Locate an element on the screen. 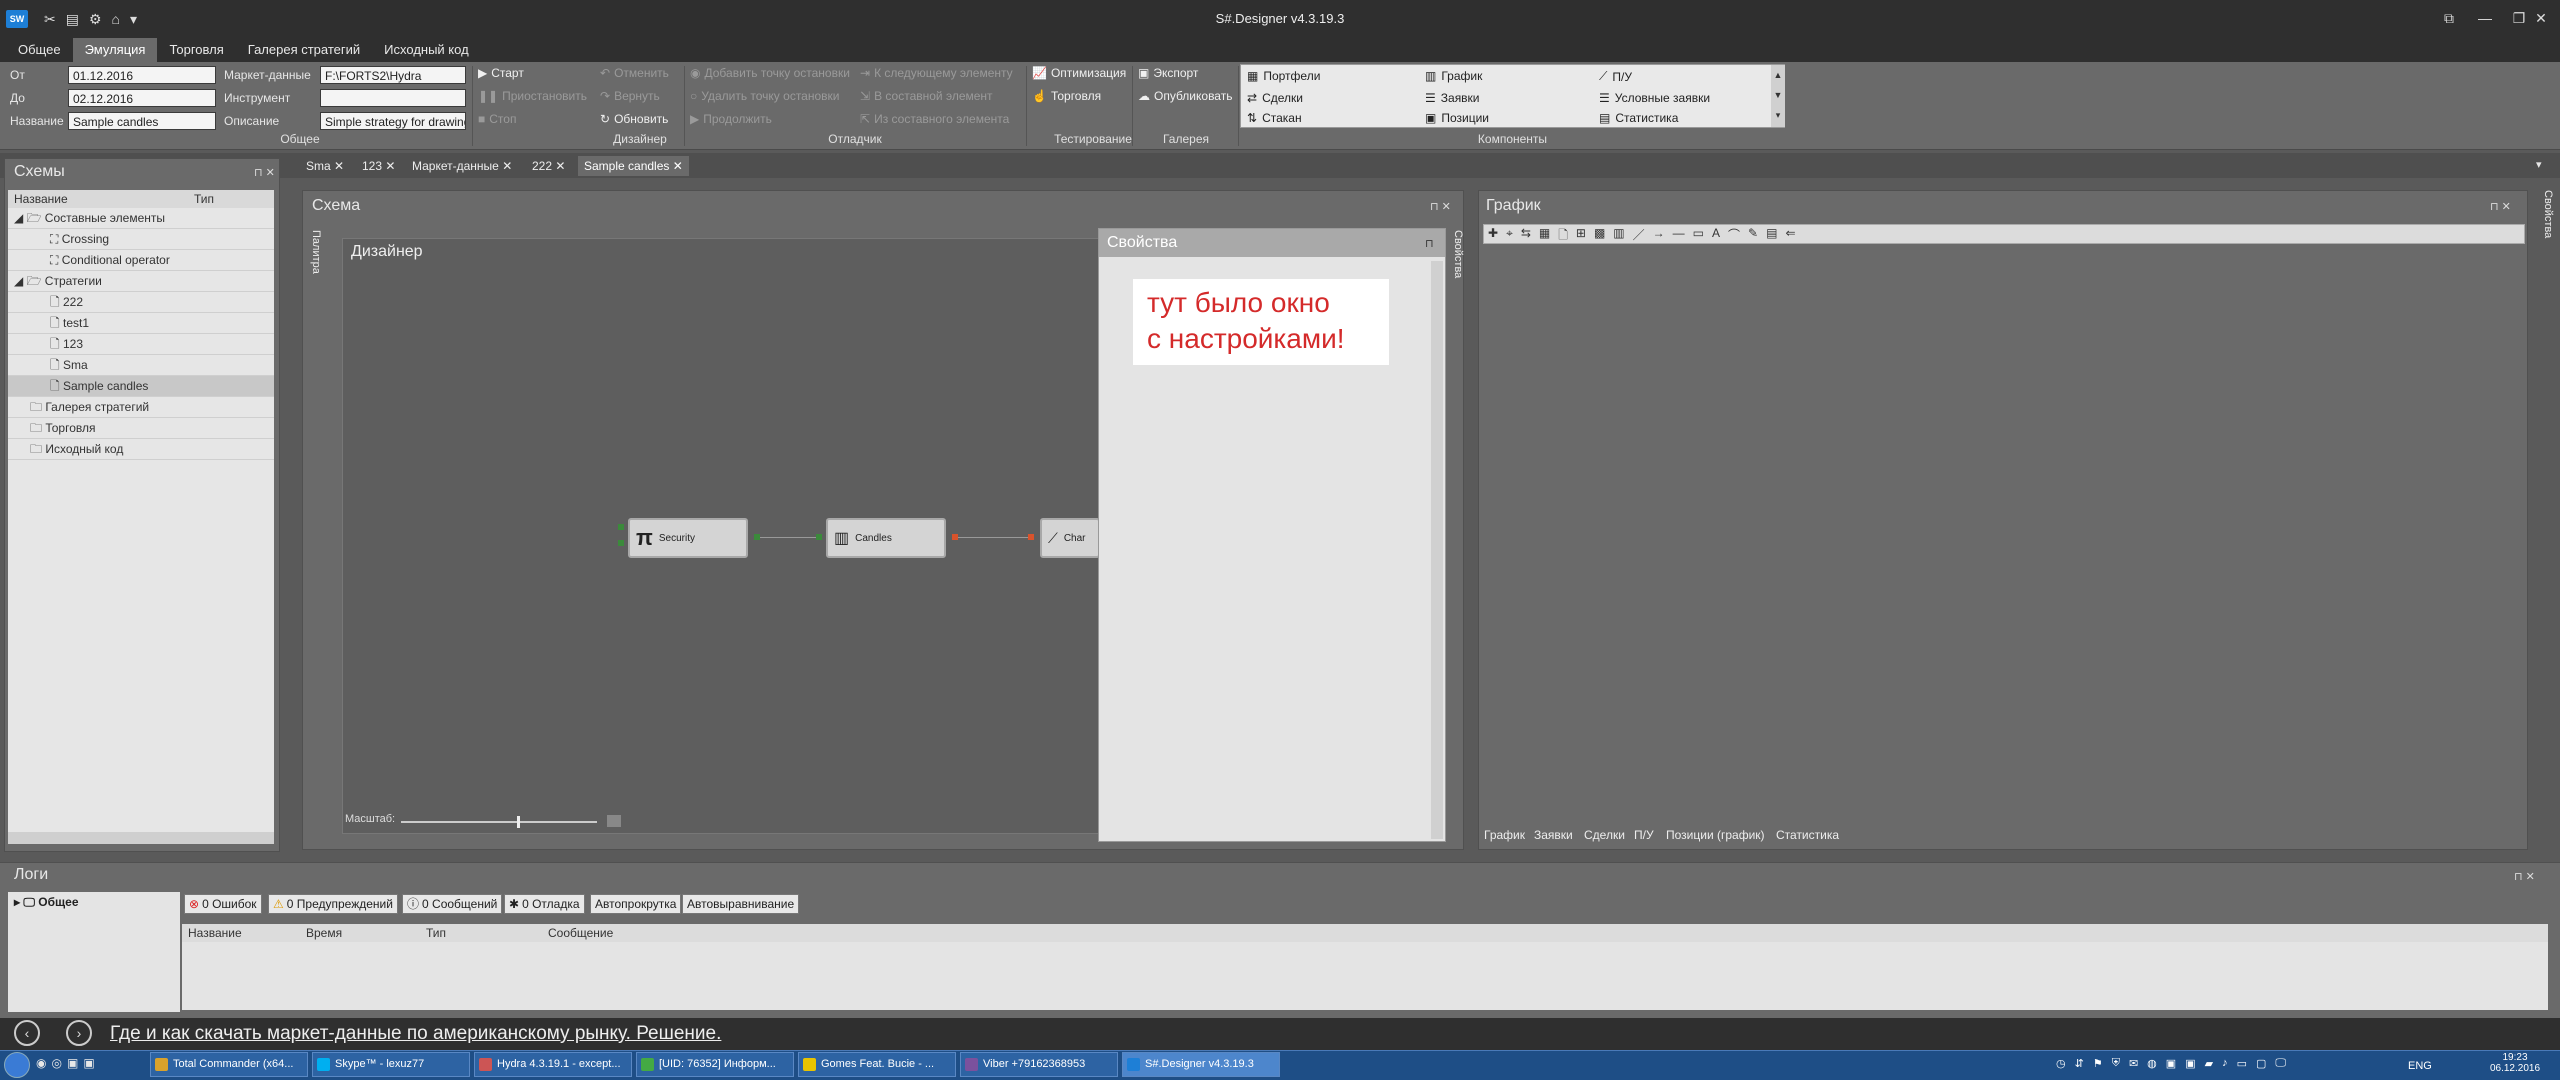 This screenshot has width=2560, height=1080. log-col-message: Сообщение is located at coordinates (580, 933).